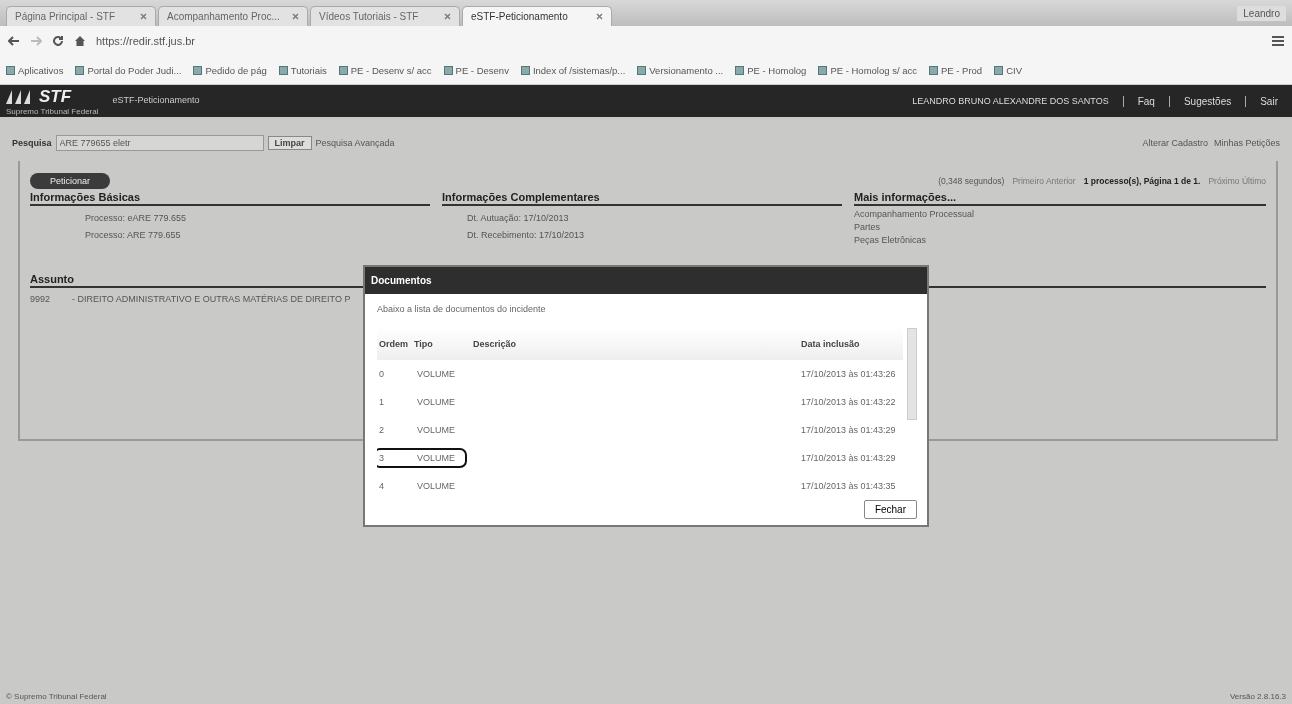 The height and width of the screenshot is (704, 1292). What do you see at coordinates (136, 218) in the screenshot?
I see `process-number: Processo: eARE 779.655` at bounding box center [136, 218].